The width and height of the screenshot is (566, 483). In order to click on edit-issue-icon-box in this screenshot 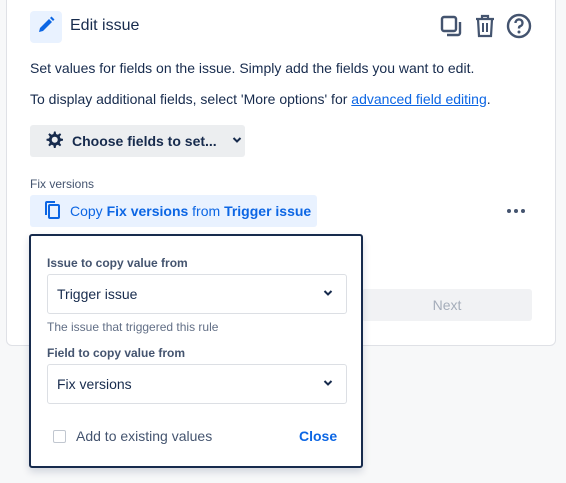, I will do `click(46, 27)`.